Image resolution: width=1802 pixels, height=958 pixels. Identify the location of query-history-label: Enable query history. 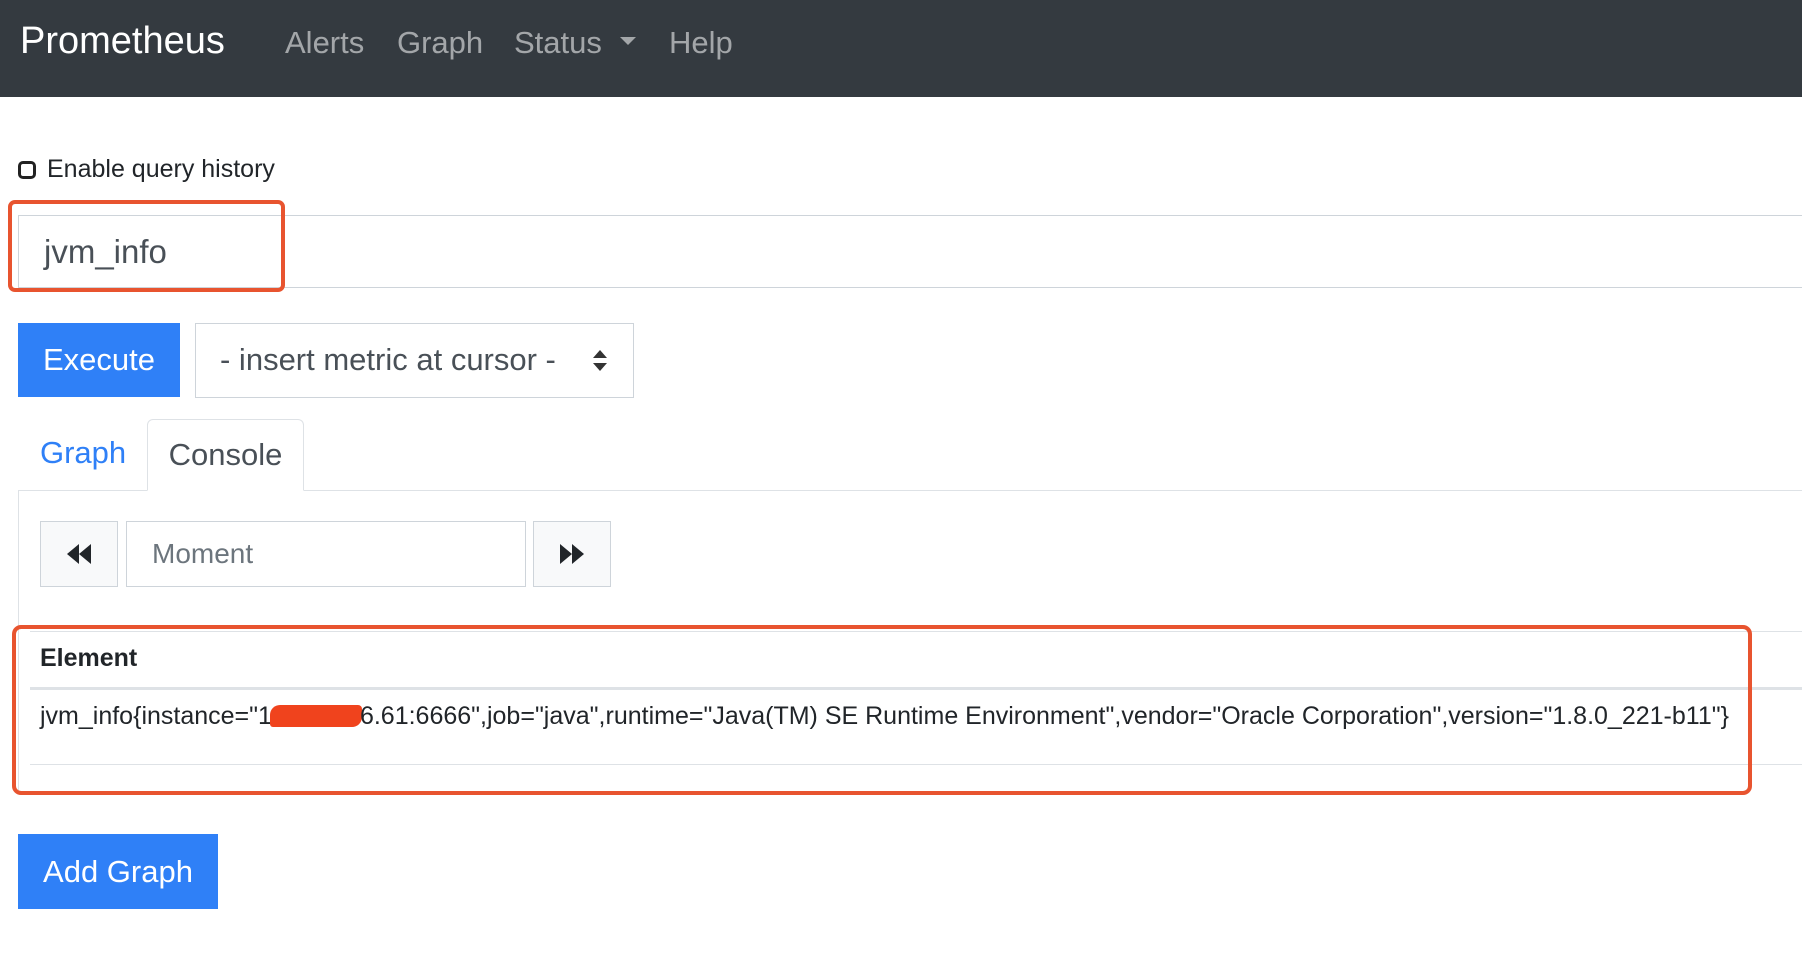
(161, 169).